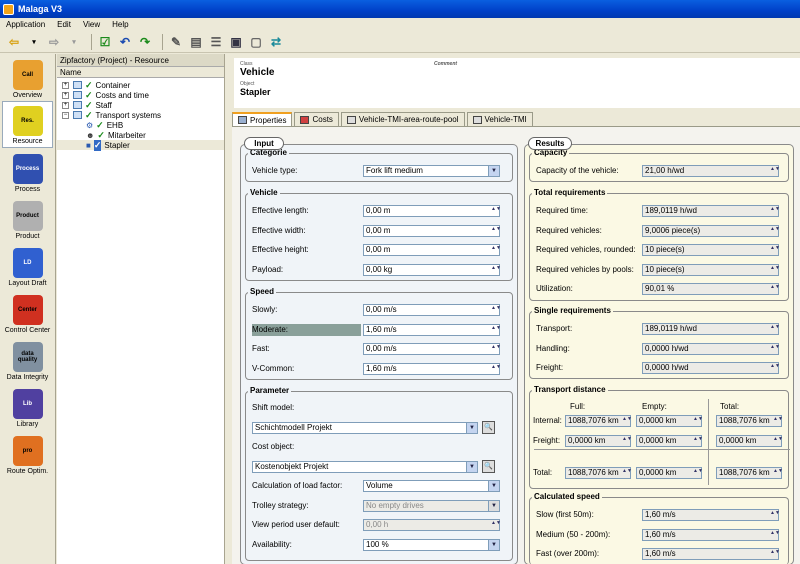 This screenshot has height=564, width=800. What do you see at coordinates (103, 105) in the screenshot?
I see `tree-item-label: Staff` at bounding box center [103, 105].